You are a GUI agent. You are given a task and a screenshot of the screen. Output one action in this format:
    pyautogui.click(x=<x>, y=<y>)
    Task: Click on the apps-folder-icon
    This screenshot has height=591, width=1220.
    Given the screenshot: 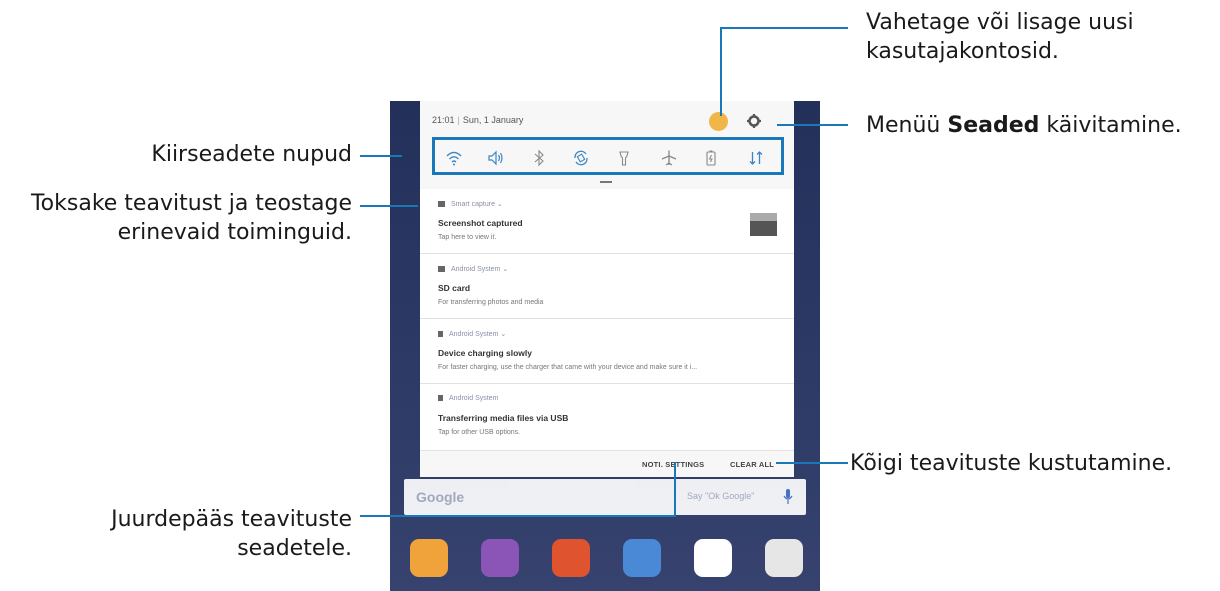 What is the action you would take?
    pyautogui.click(x=784, y=558)
    